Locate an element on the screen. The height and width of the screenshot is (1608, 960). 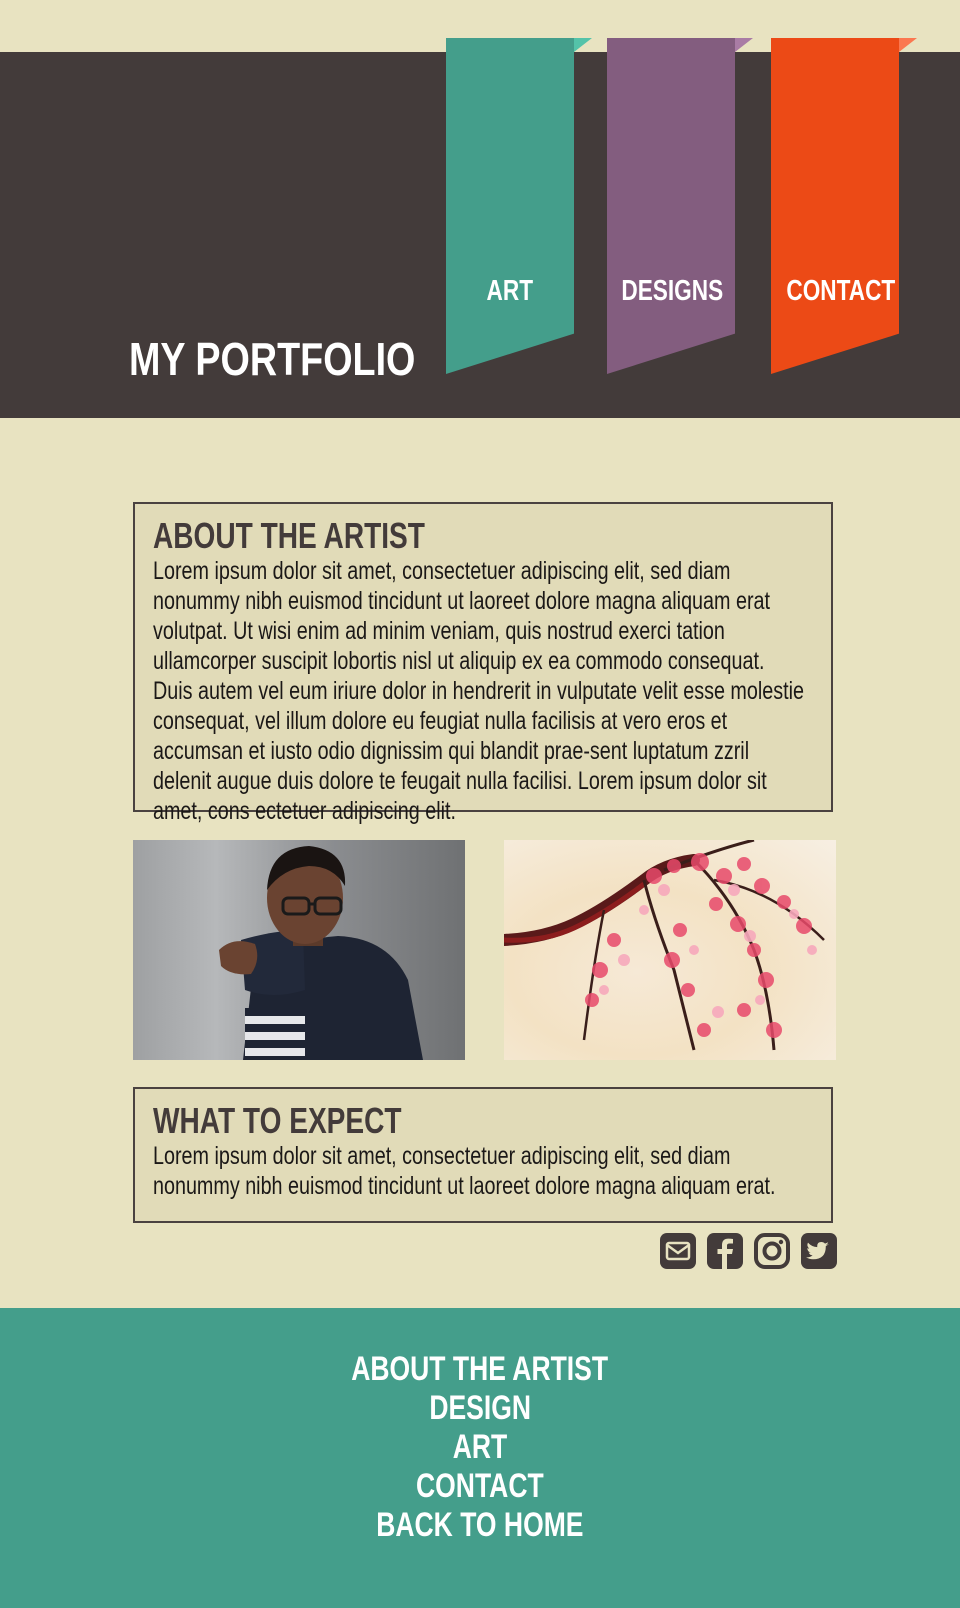
twitter-icon is located at coordinates (819, 1251).